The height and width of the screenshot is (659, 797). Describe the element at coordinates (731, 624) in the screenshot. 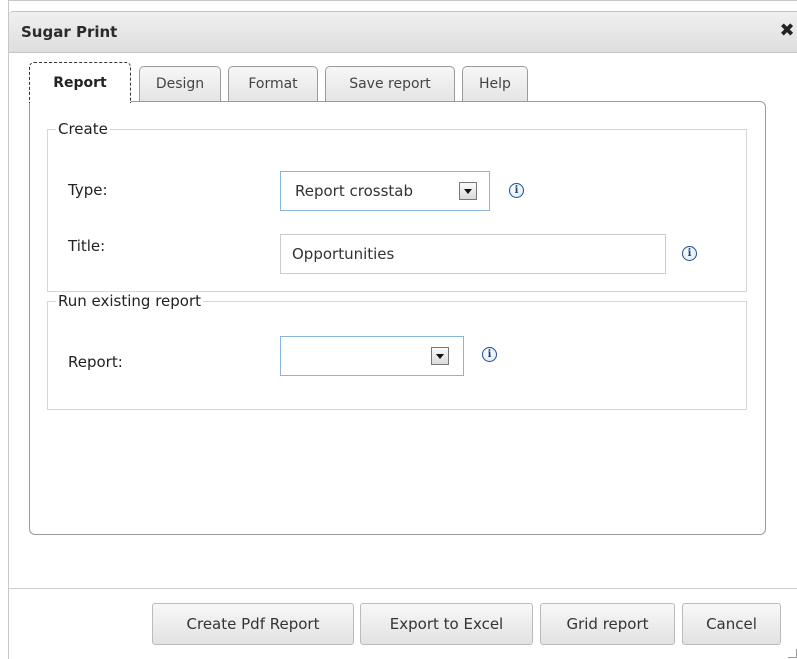

I see `cancel-button: Cancel` at that location.